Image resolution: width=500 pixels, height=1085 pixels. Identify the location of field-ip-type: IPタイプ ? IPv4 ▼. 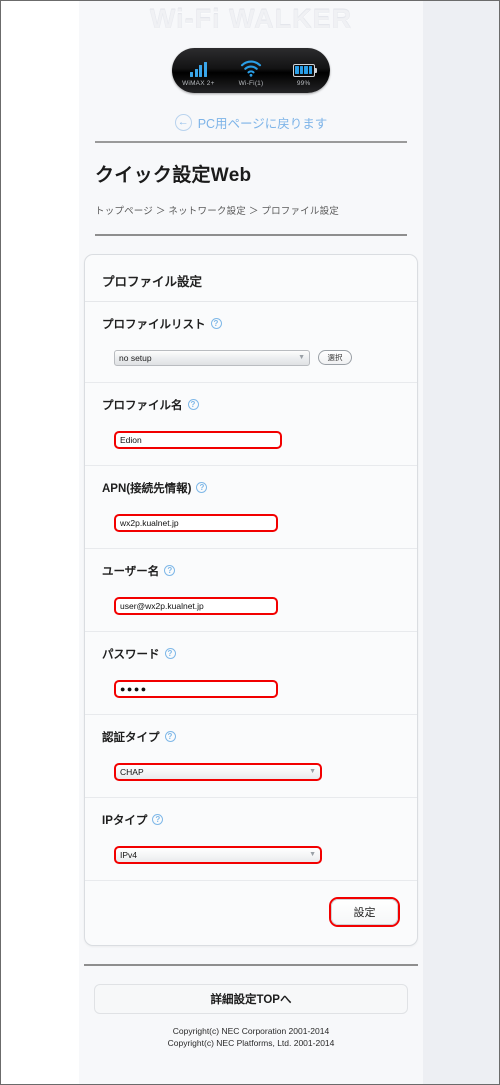
(251, 839).